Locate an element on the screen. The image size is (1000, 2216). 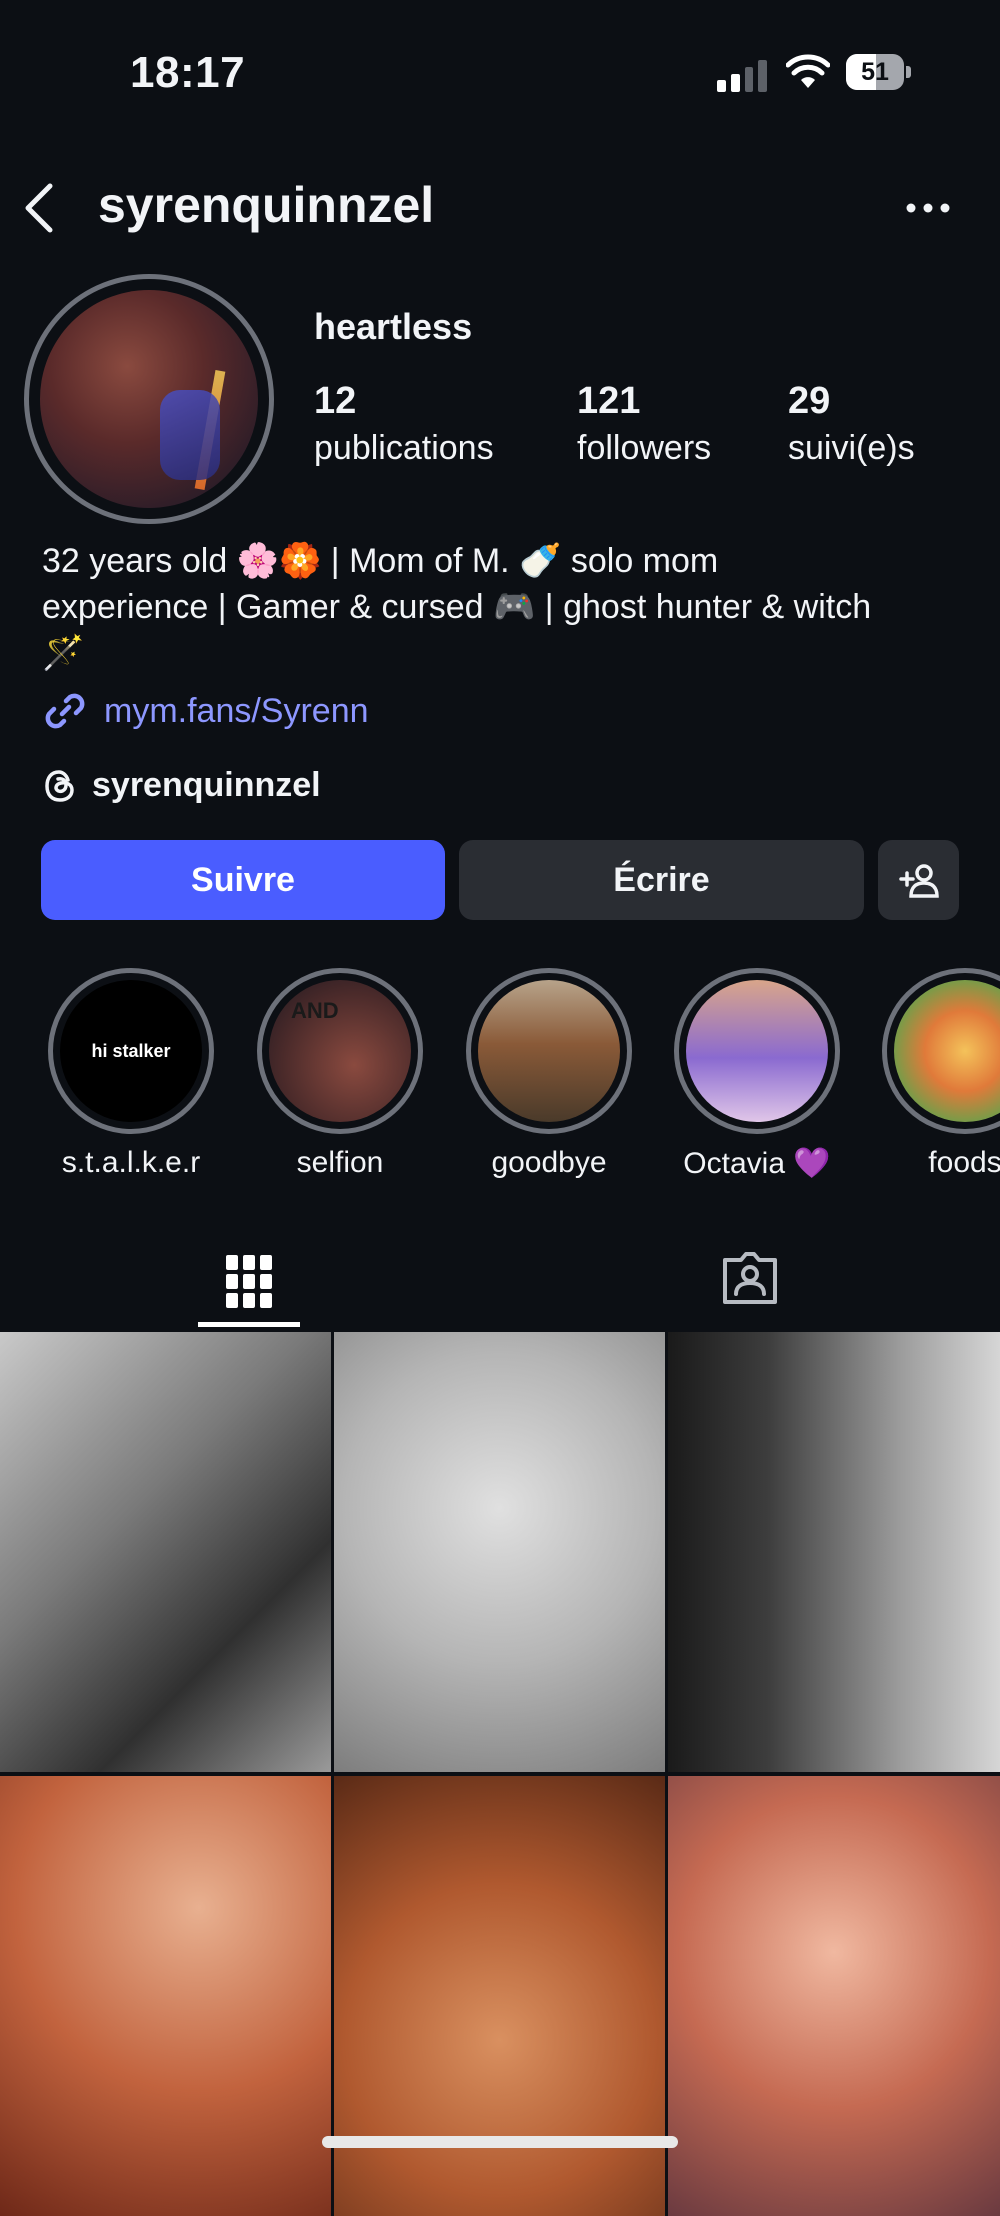
stat-label: publications is located at coordinates (404, 448).